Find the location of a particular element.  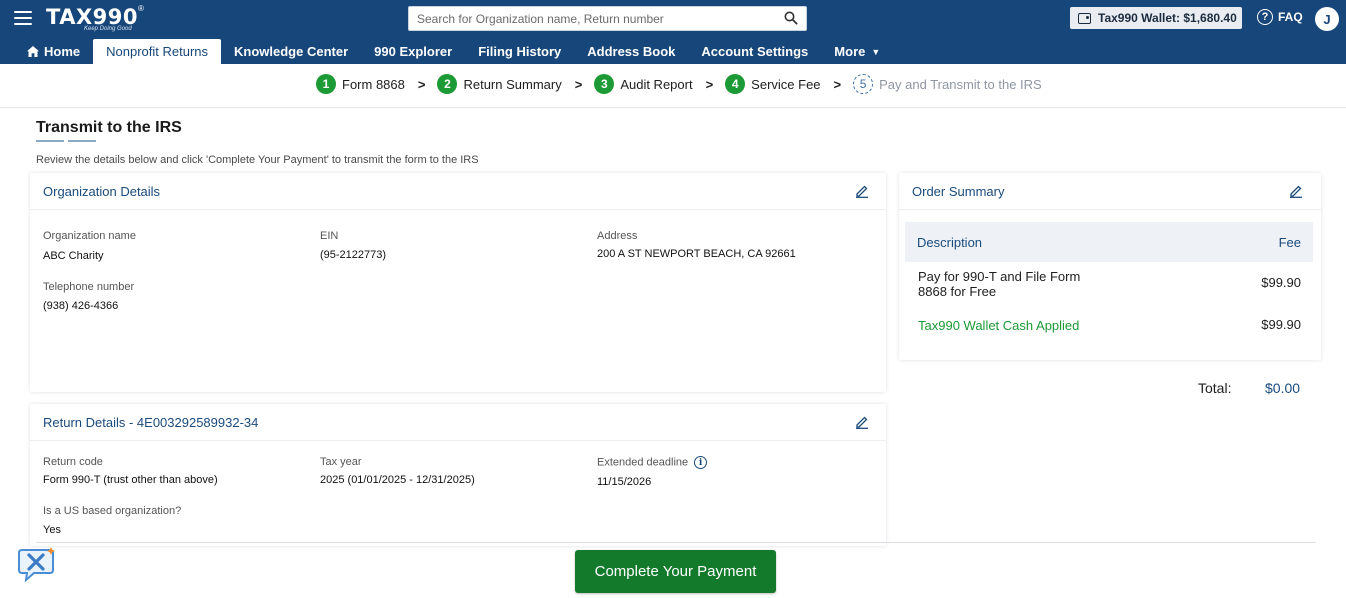

step-return-summary: 2 Return Summary is located at coordinates (499, 84).